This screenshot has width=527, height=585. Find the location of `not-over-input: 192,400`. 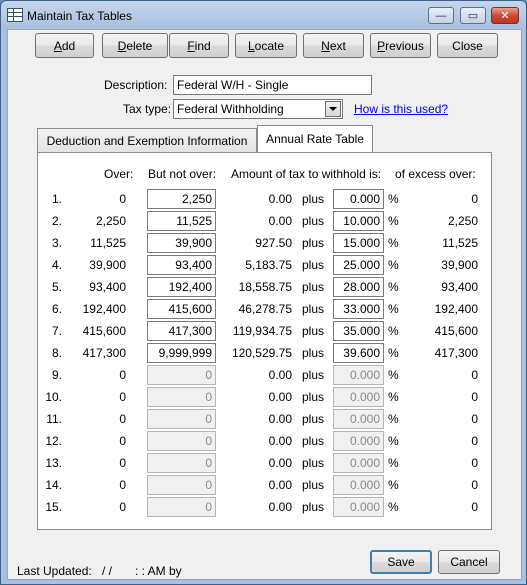

not-over-input: 192,400 is located at coordinates (181, 287).